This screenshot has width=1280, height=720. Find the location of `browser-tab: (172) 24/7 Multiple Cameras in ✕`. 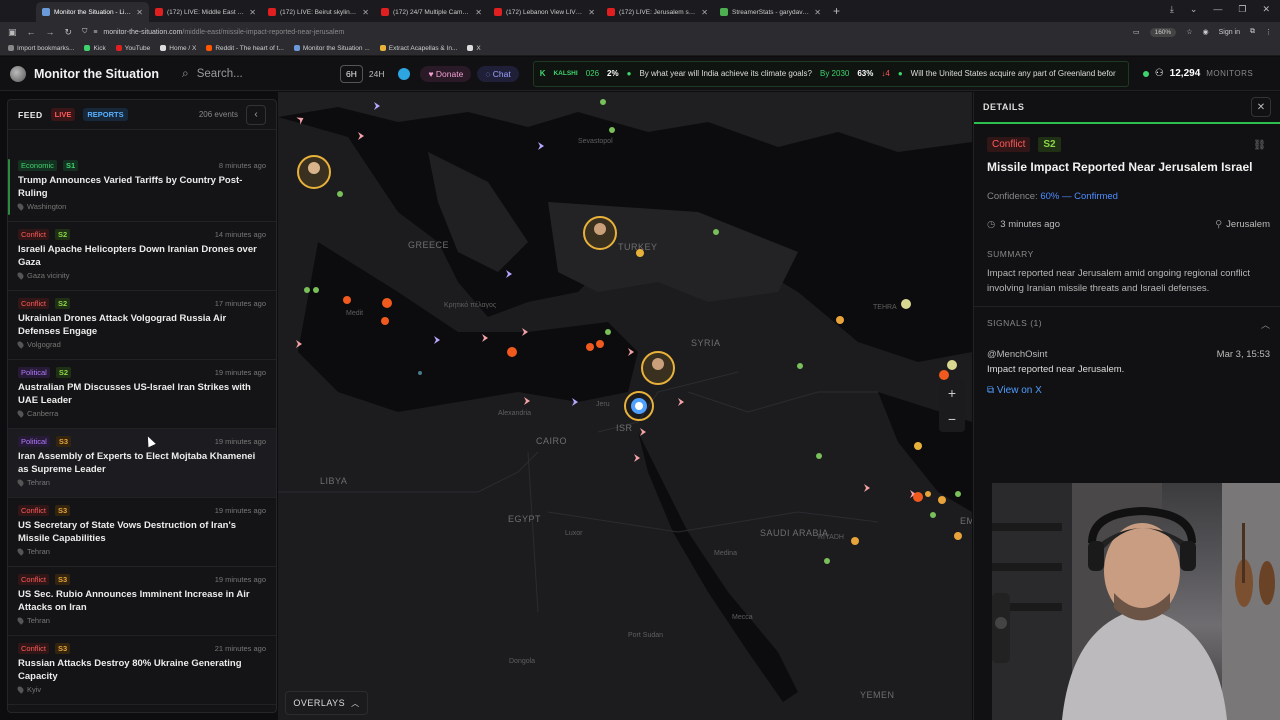

browser-tab: (172) 24/7 Multiple Cameras in ✕ is located at coordinates (431, 12).